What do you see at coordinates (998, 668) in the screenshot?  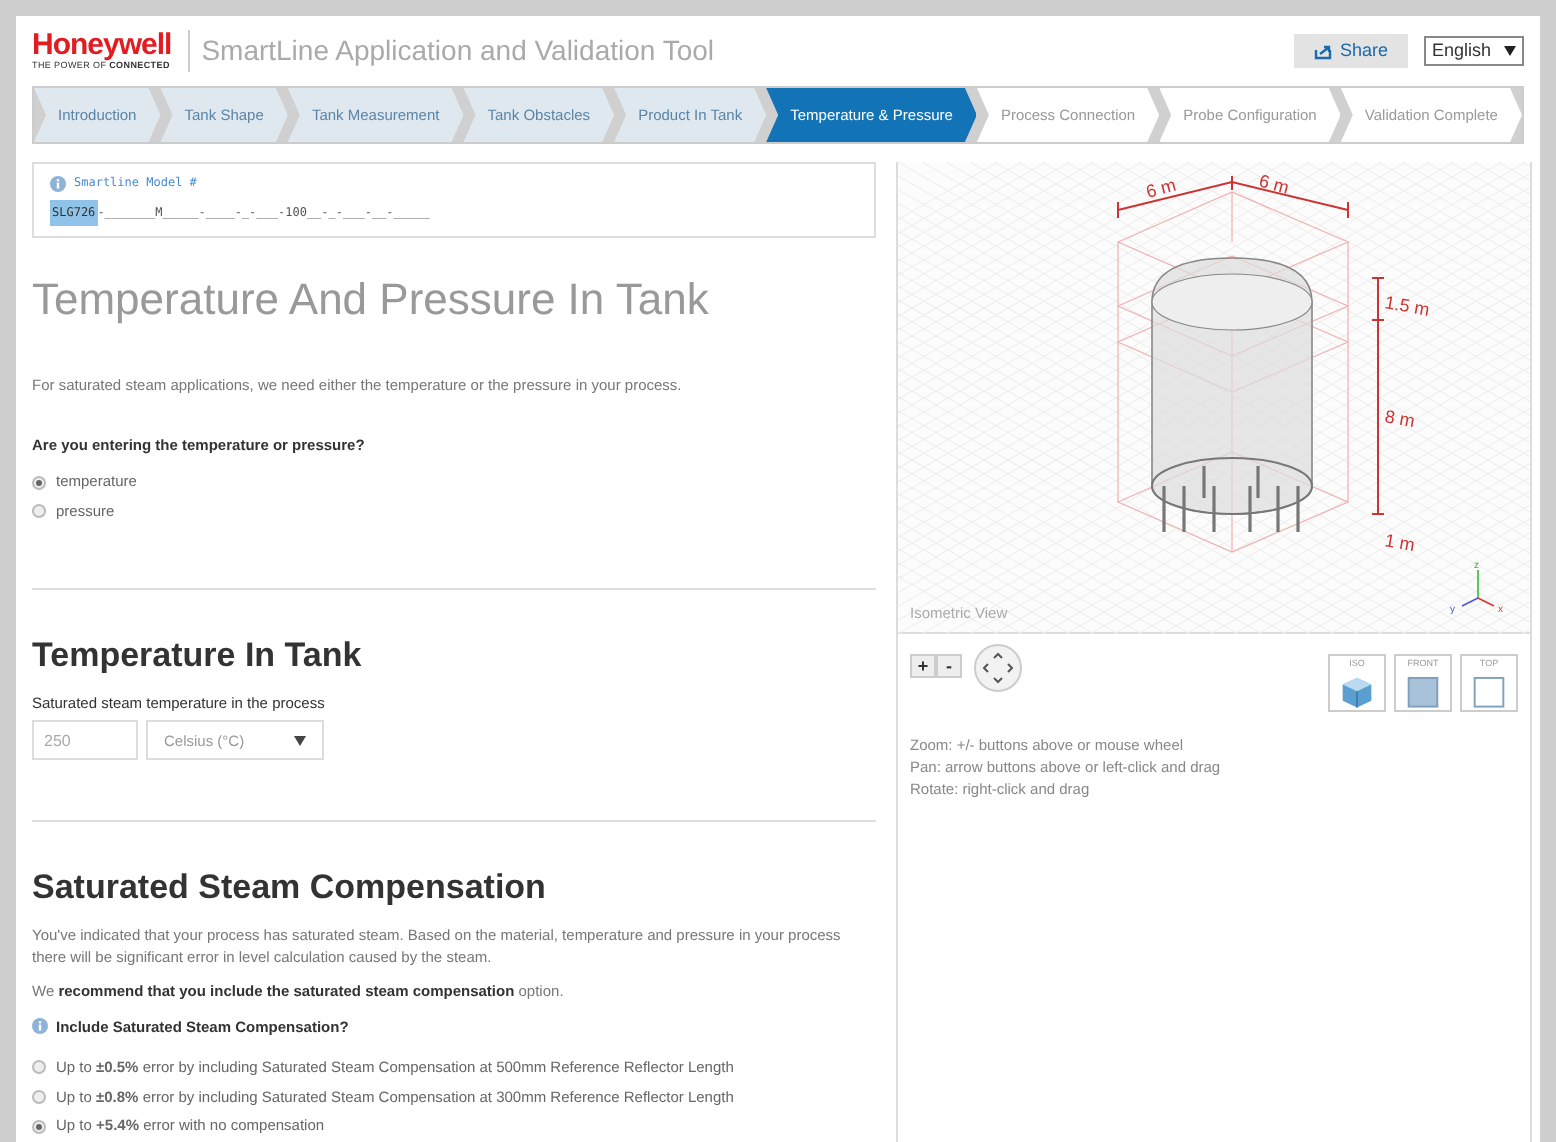 I see `pan-control-icon` at bounding box center [998, 668].